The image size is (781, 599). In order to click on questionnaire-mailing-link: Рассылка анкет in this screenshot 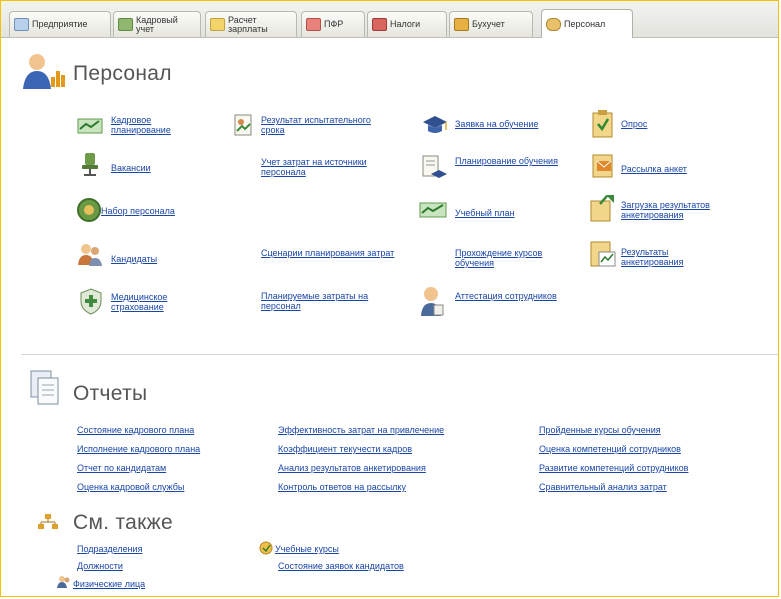, I will do `click(671, 169)`.